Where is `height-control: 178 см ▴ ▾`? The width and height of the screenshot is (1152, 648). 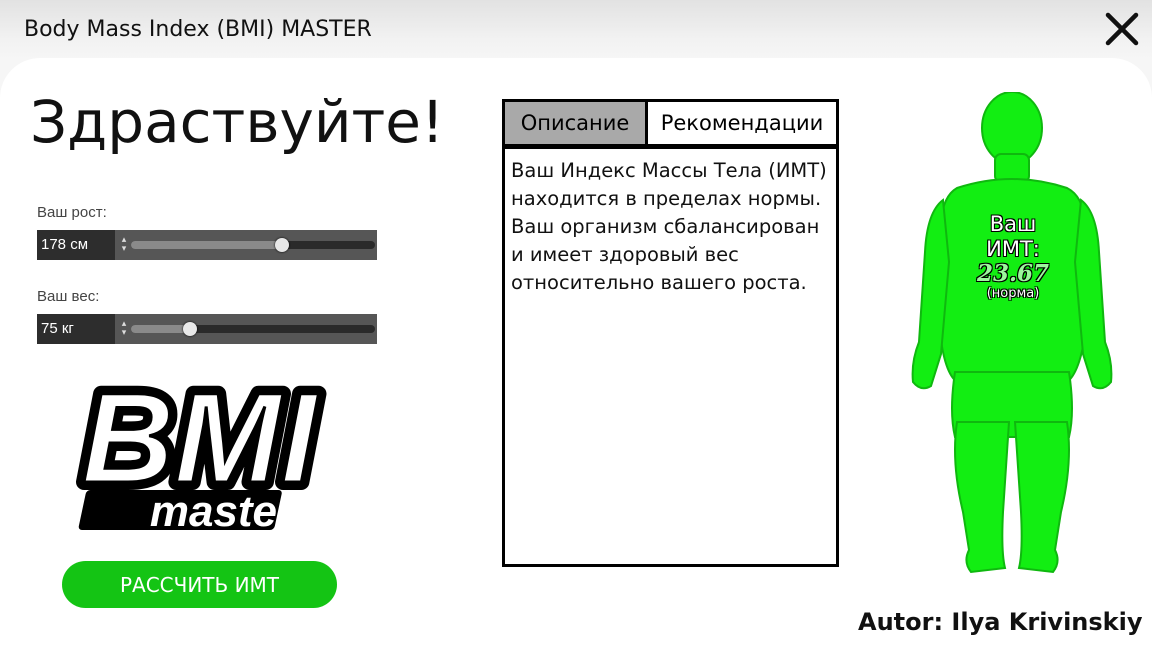 height-control: 178 см ▴ ▾ is located at coordinates (207, 245).